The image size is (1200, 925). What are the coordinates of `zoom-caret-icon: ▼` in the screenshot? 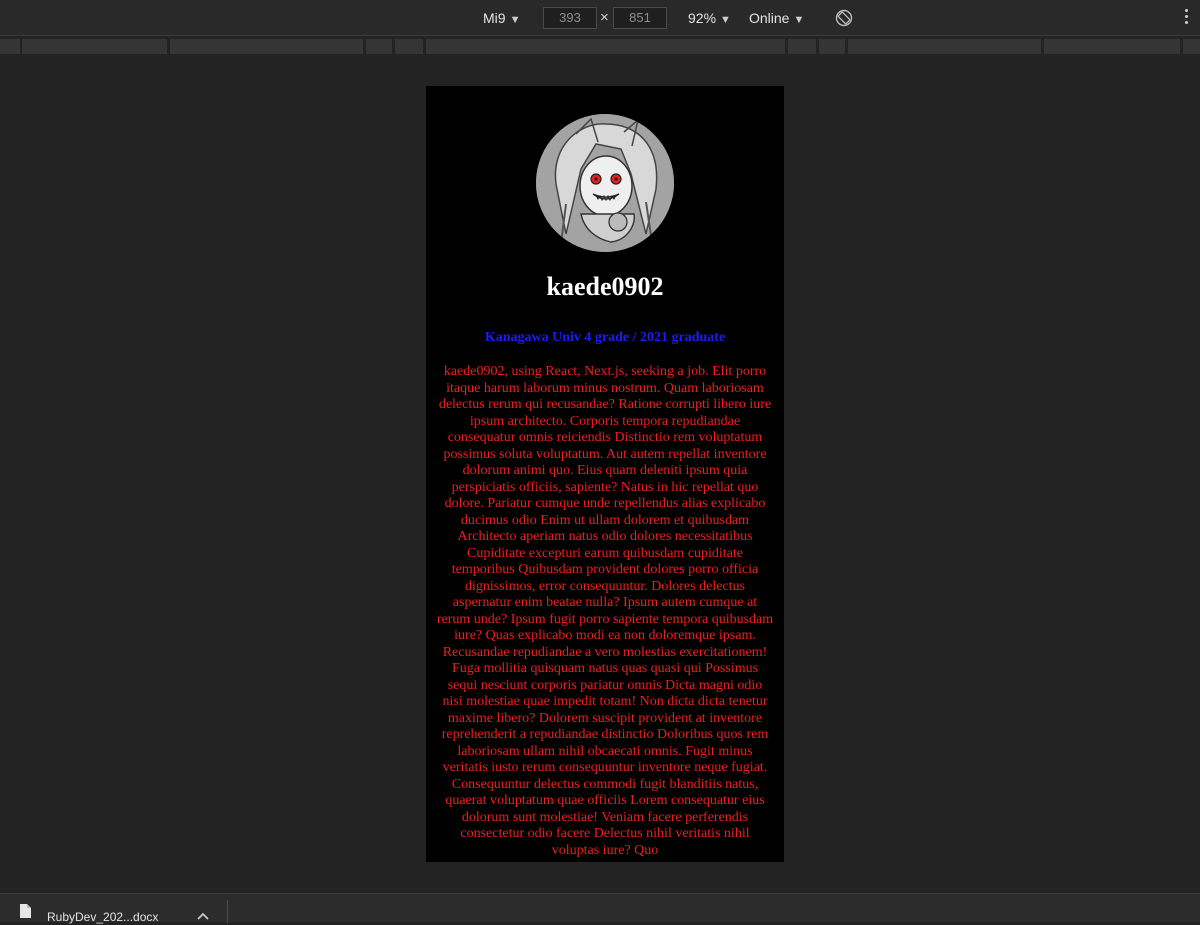 It's located at (725, 20).